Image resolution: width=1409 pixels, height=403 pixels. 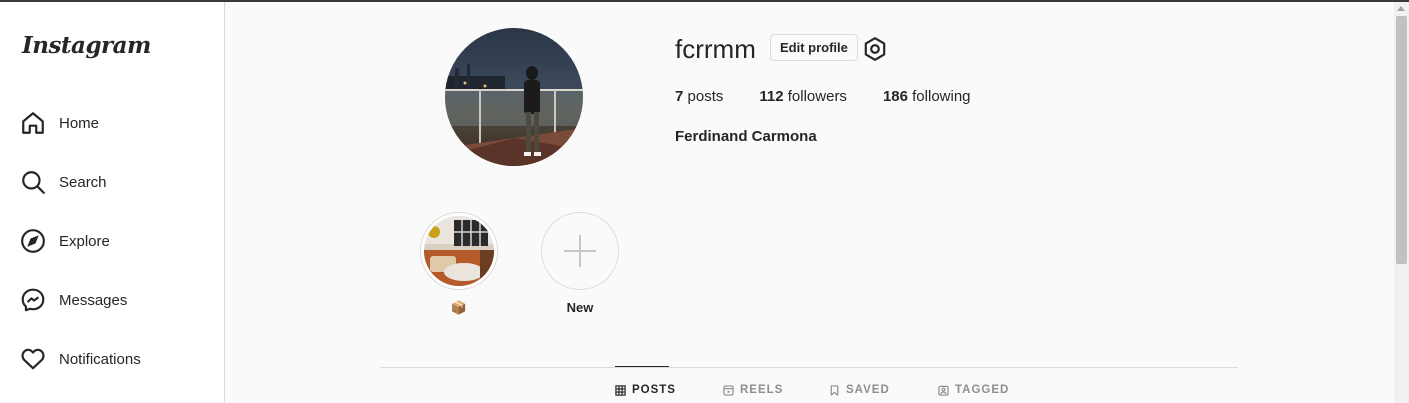 I want to click on new-highlight-button: New, so click(x=580, y=264).